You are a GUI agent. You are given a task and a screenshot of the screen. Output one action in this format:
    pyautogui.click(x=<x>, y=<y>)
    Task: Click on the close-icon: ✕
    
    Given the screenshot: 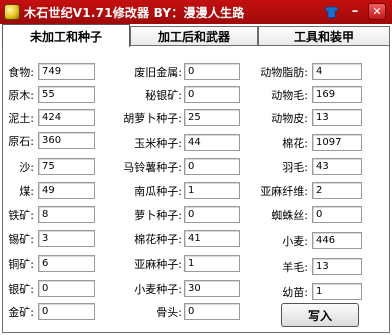 What is the action you would take?
    pyautogui.click(x=377, y=11)
    